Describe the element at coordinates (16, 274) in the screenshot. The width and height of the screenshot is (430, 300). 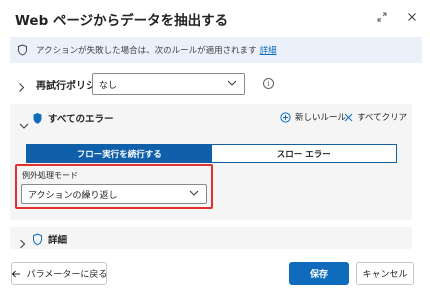
I see `arrow-left-icon` at that location.